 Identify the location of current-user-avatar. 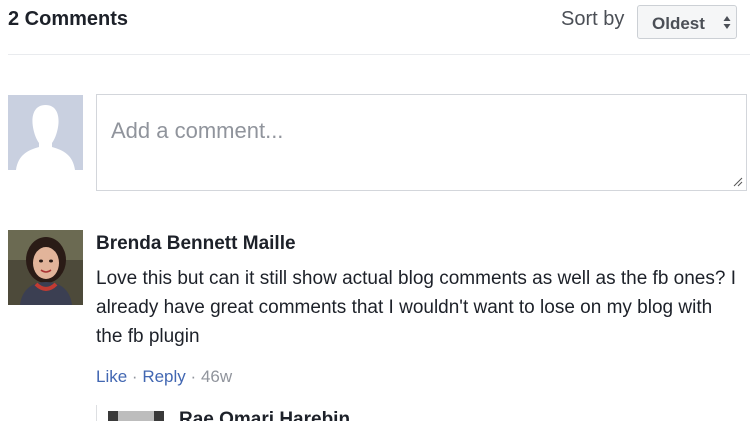
(45, 132).